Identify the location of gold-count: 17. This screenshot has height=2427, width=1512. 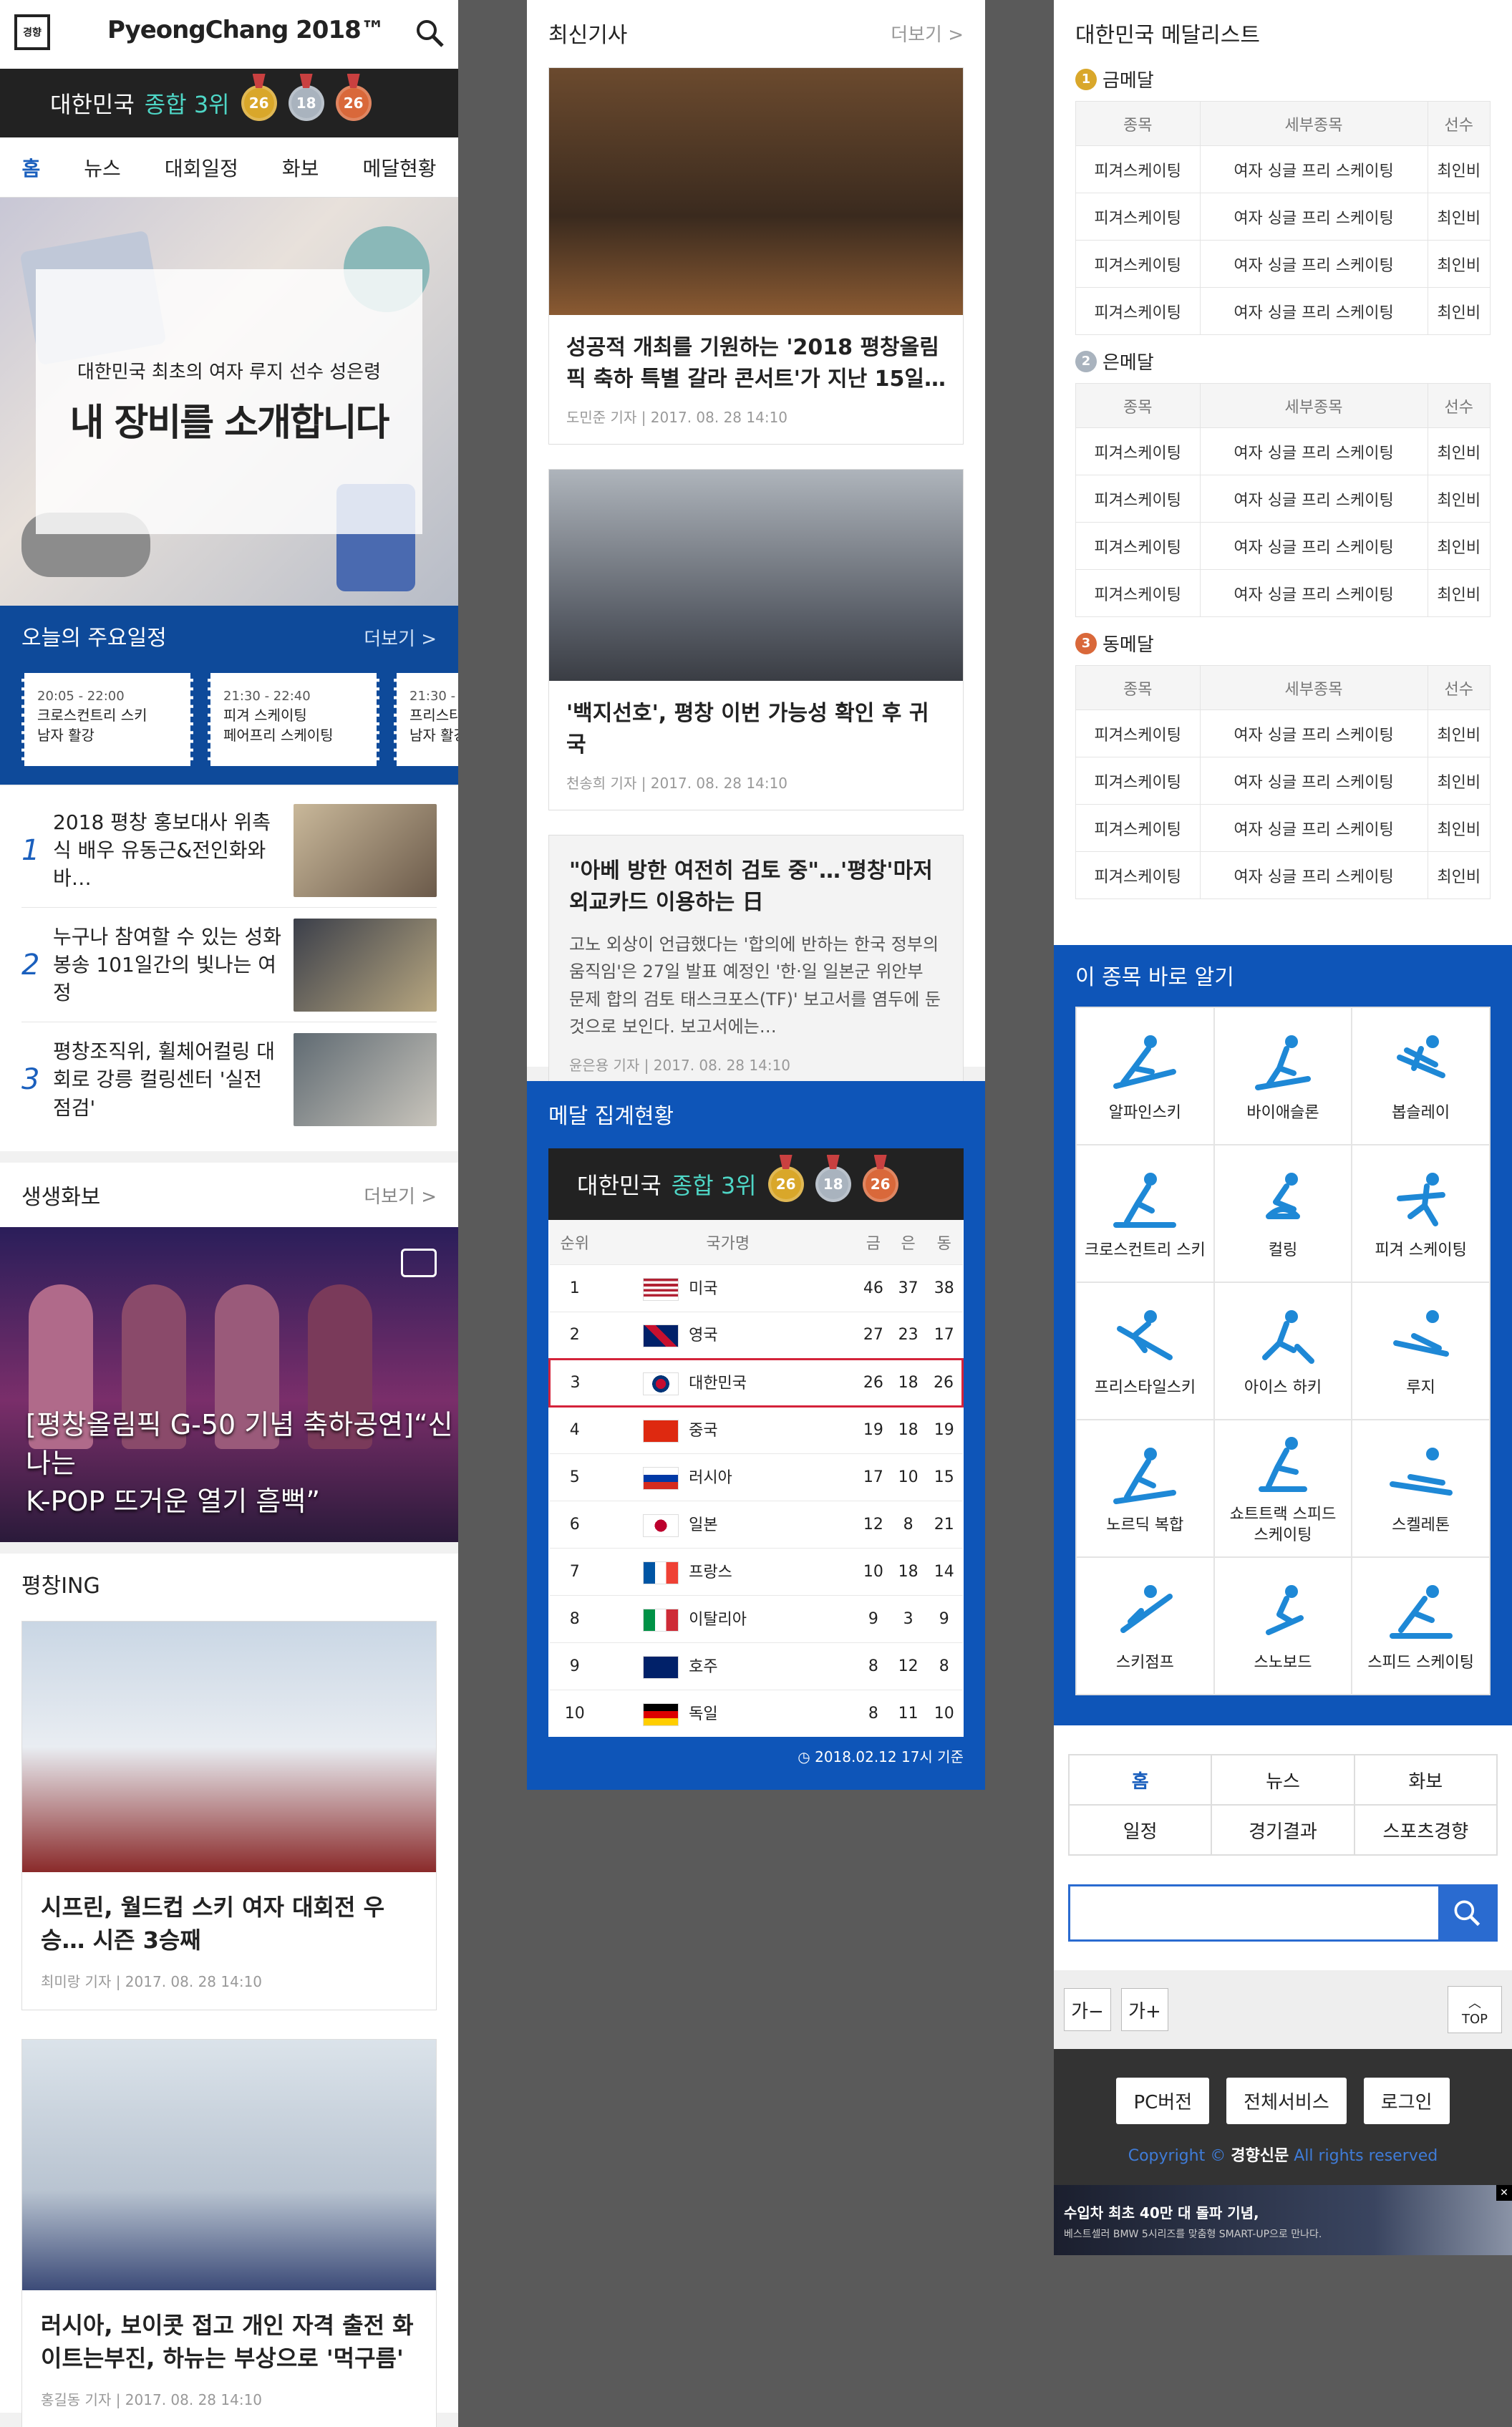
(873, 1477).